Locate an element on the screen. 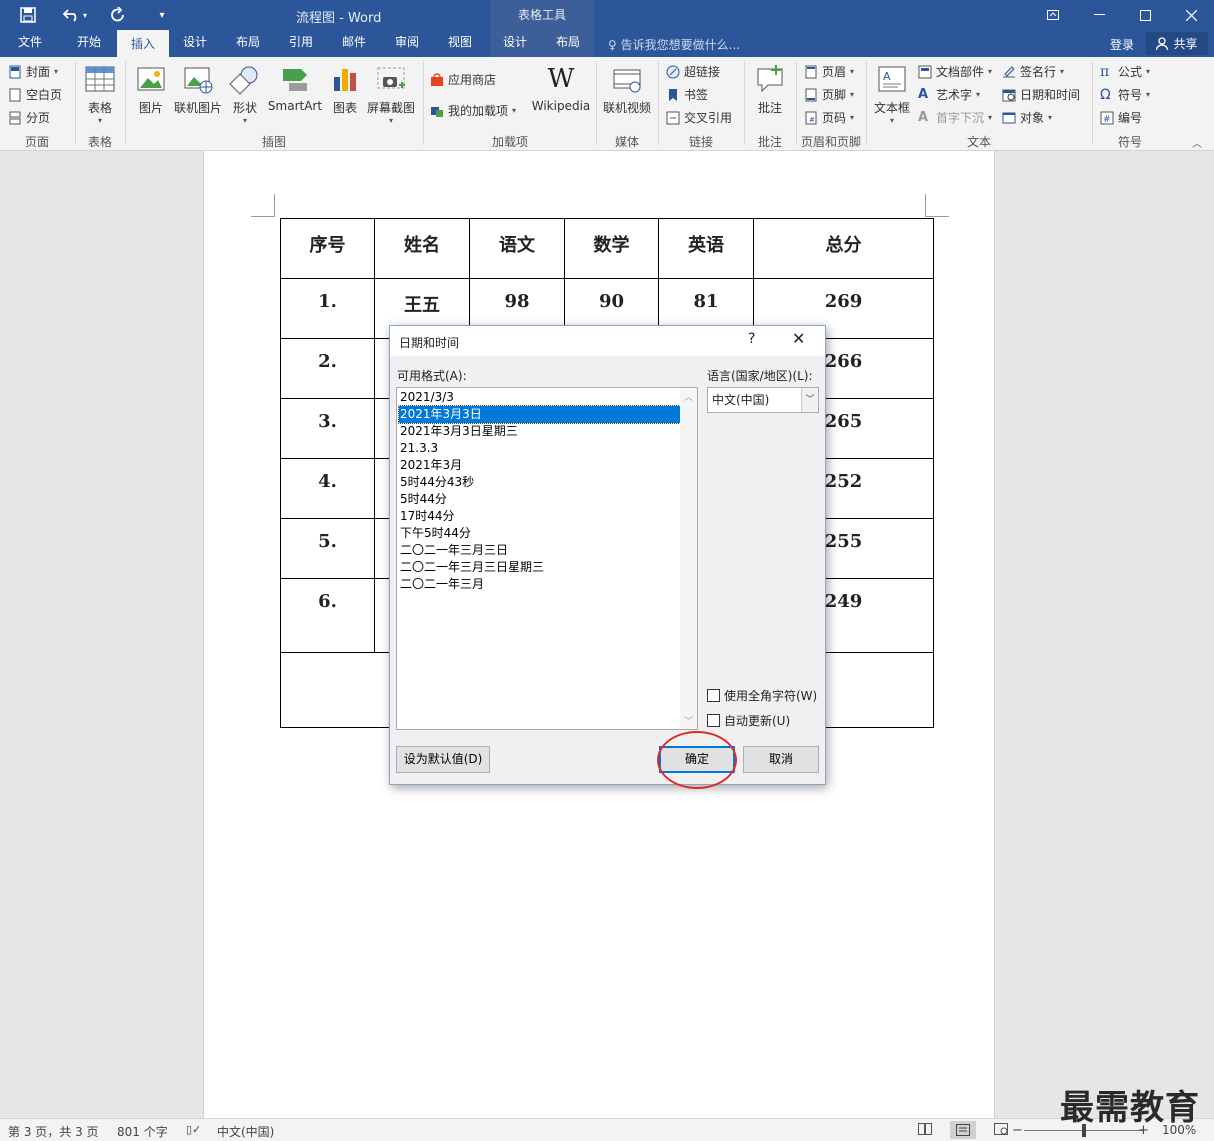 This screenshot has height=1141, width=1214. page-number-button: # 页码 ▾ is located at coordinates (829, 117).